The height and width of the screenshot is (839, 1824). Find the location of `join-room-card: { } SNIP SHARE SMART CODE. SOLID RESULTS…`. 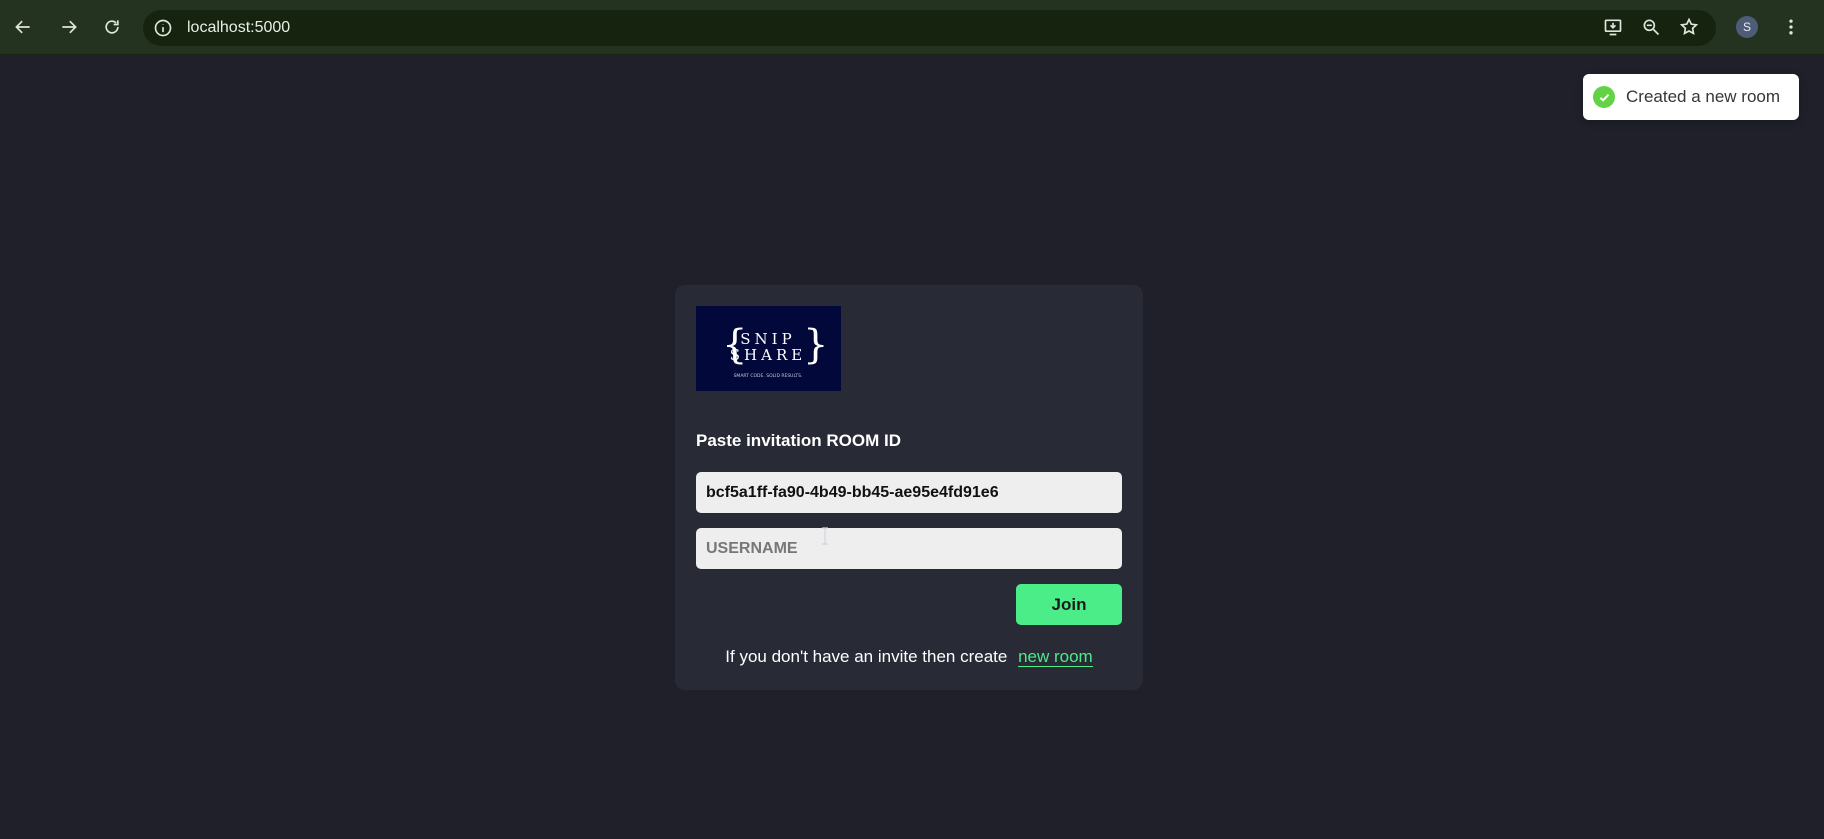

join-room-card: { } SNIP SHARE SMART CODE. SOLID RESULTS… is located at coordinates (909, 487).